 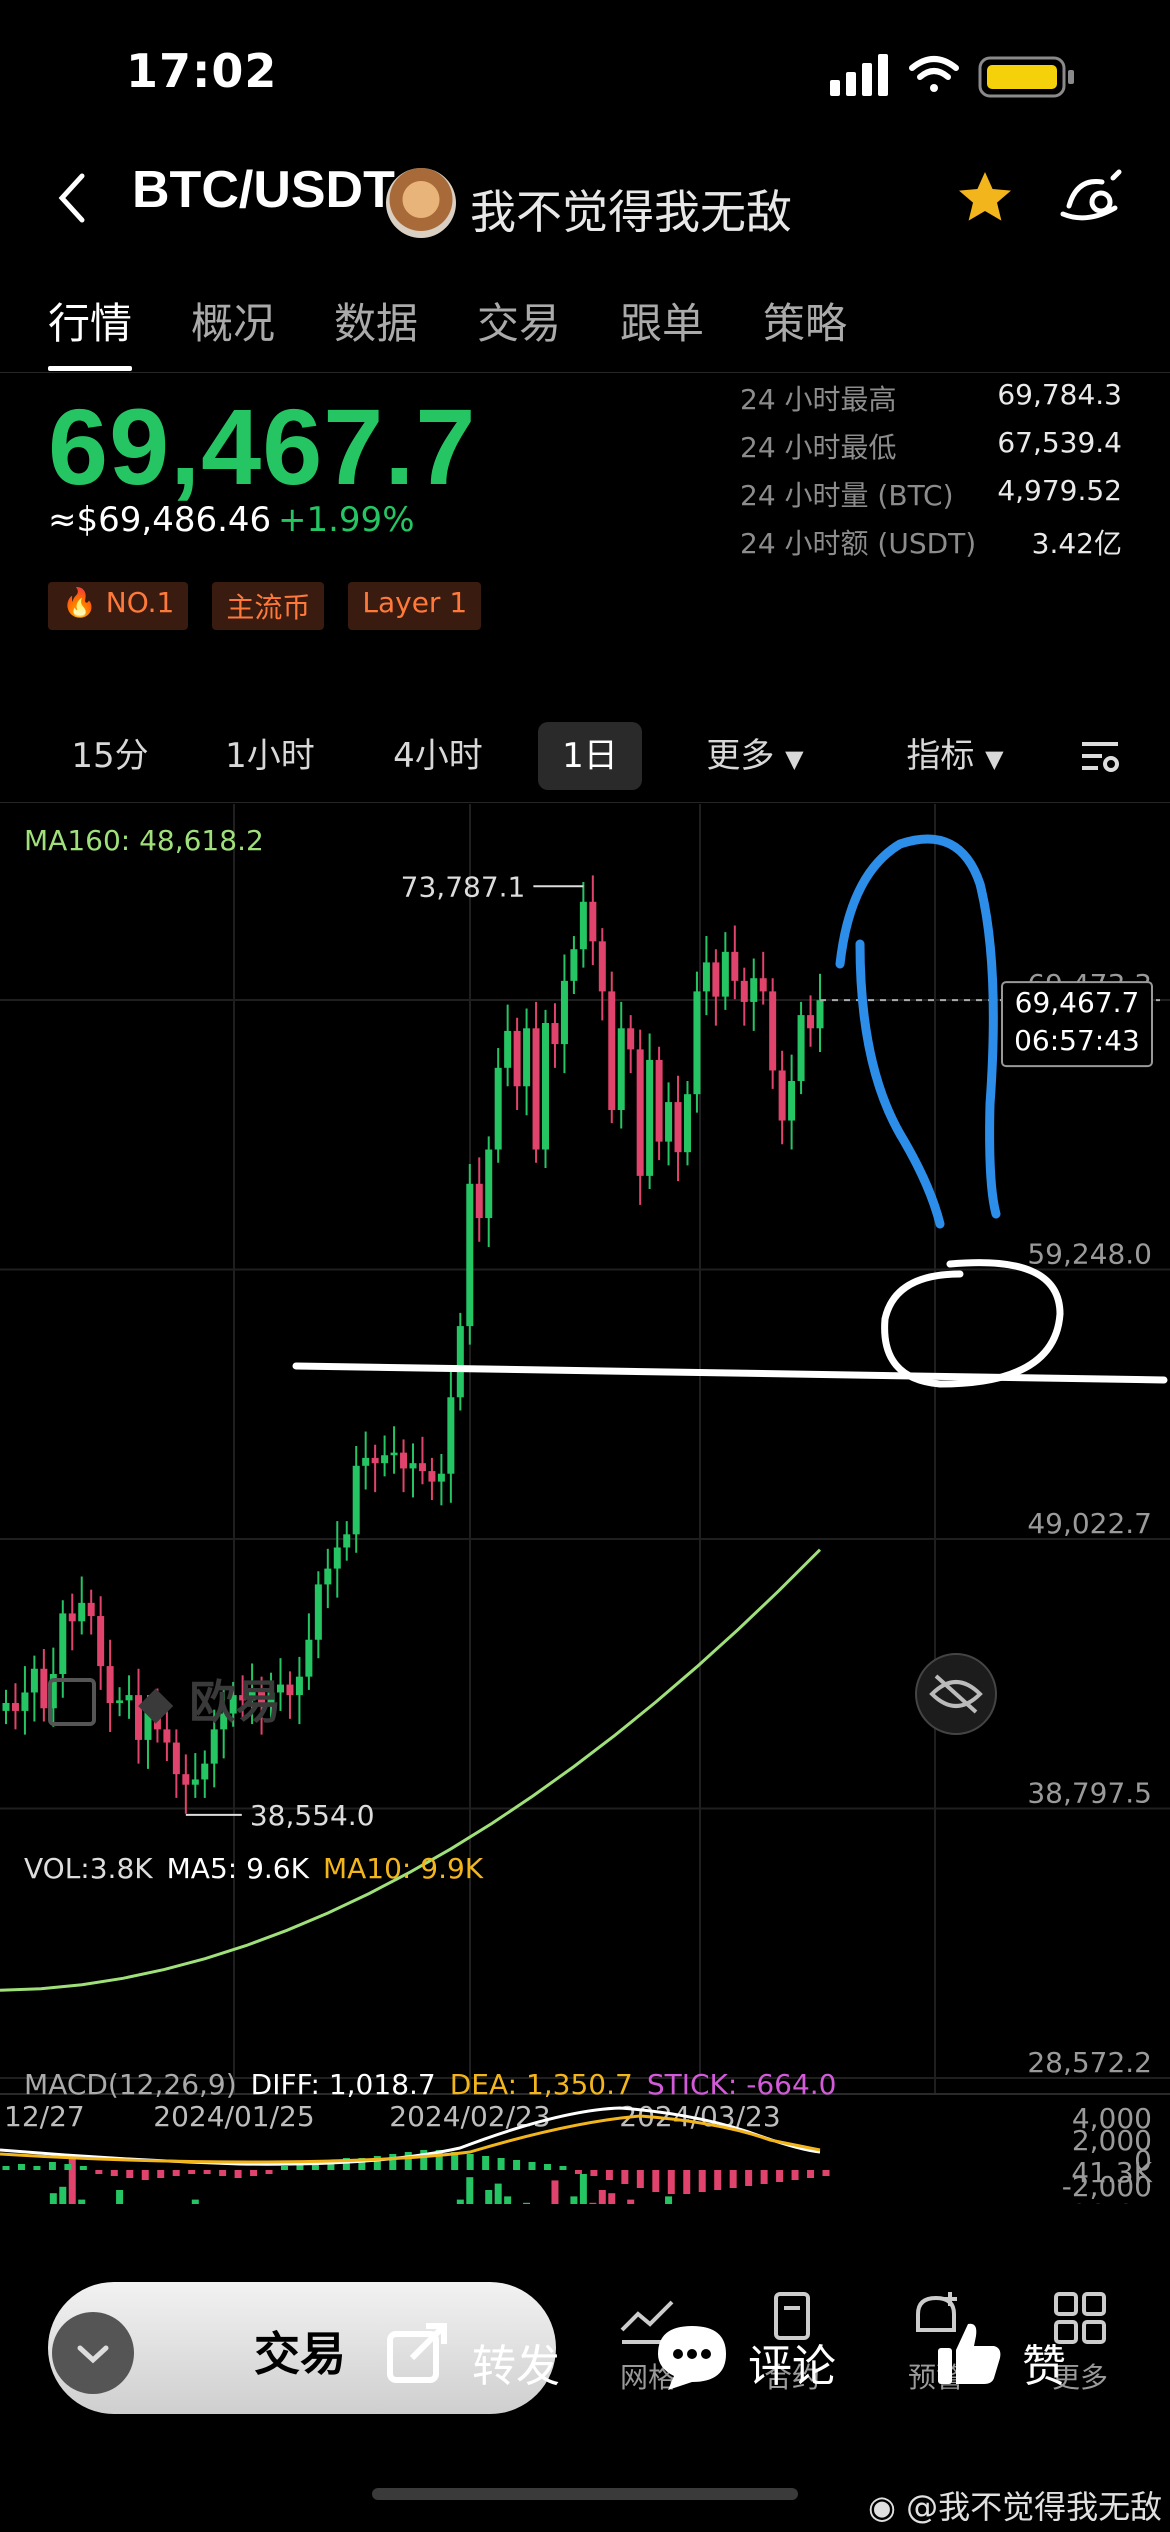 I want to click on interval-4h: 4小时, so click(x=438, y=756).